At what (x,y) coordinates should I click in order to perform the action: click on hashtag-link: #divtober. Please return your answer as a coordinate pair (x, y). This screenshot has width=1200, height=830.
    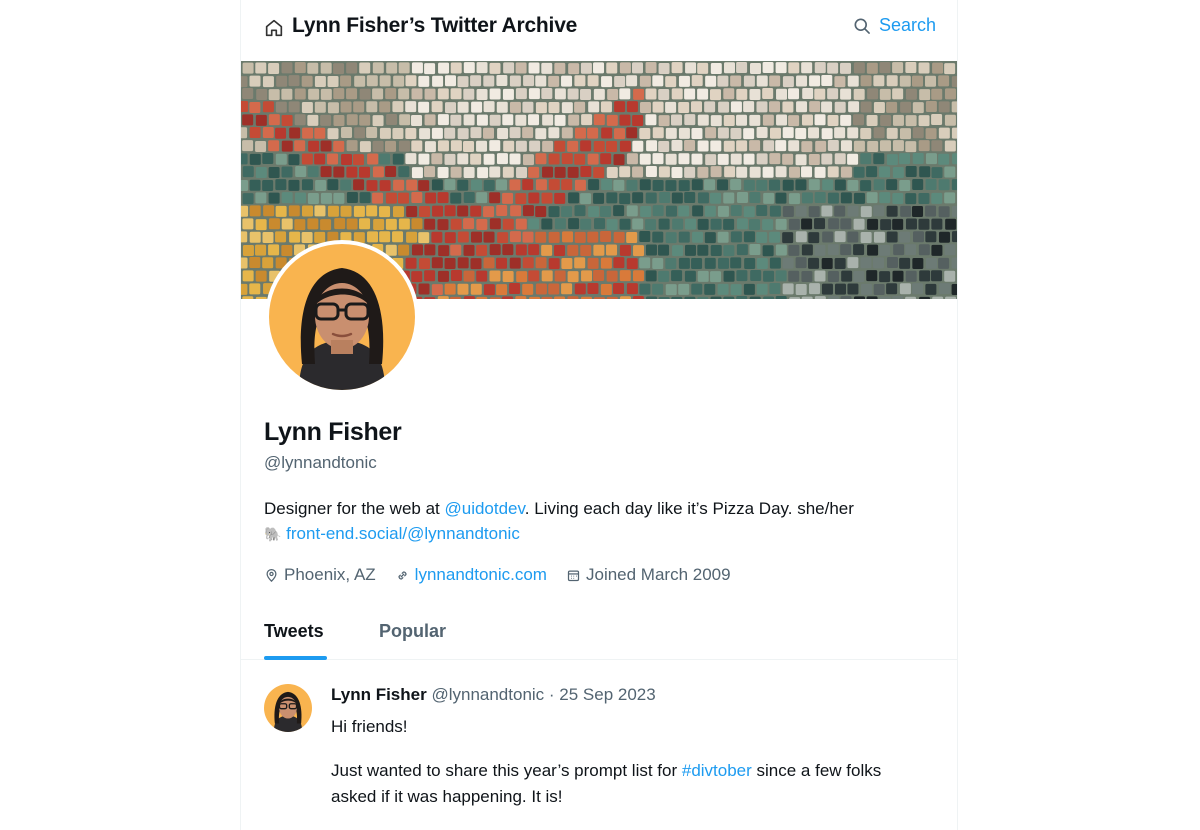
    Looking at the image, I should click on (717, 770).